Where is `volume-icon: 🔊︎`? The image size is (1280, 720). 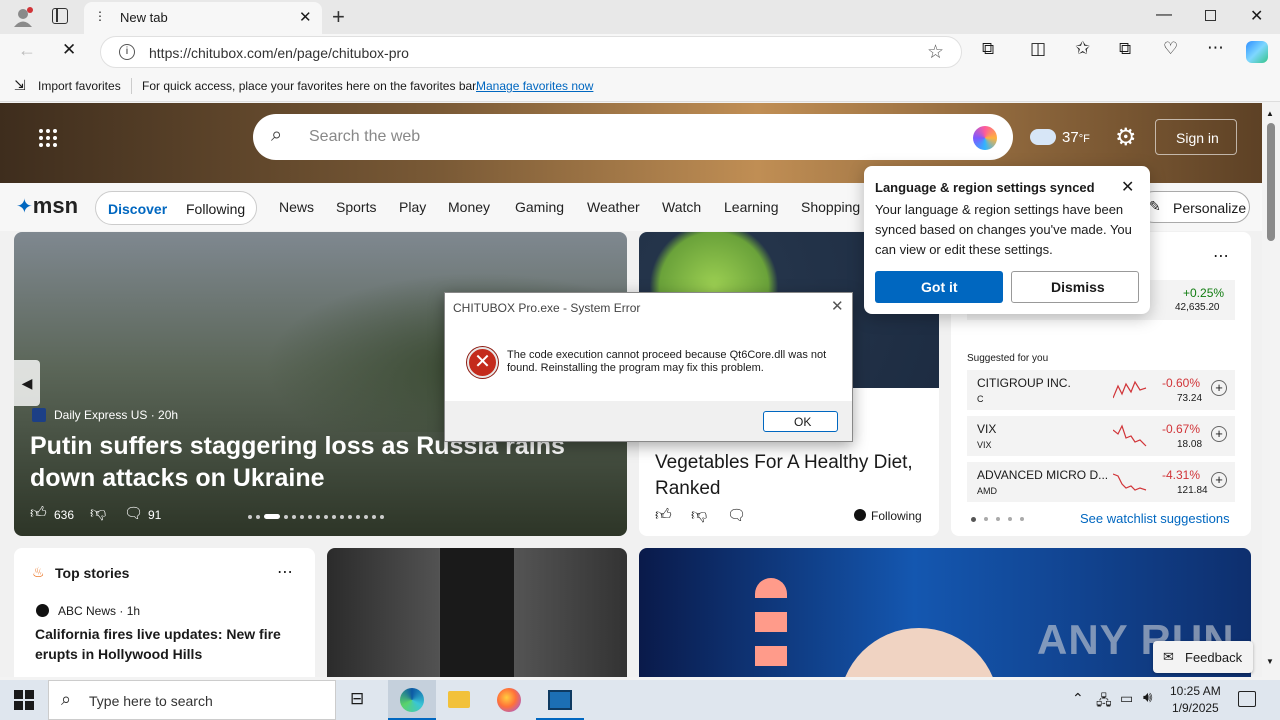 volume-icon: 🔊︎ is located at coordinates (1147, 697).